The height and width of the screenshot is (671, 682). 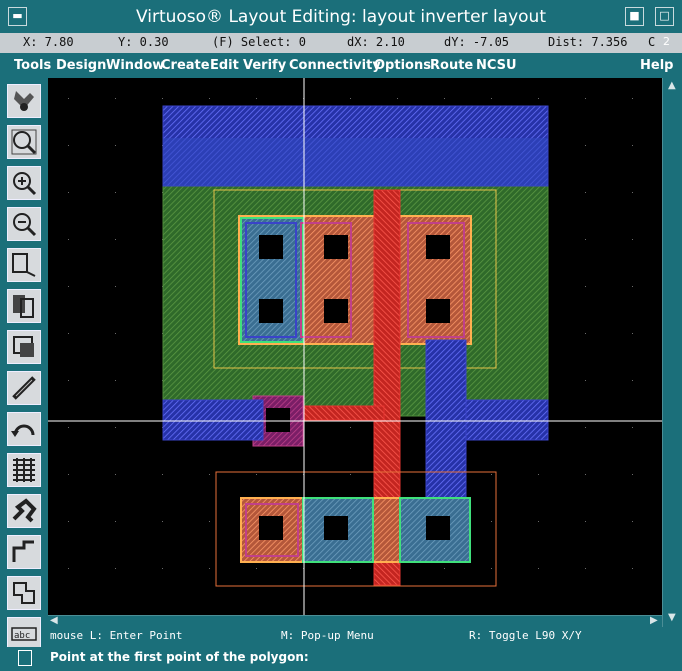 I want to click on menu-design: Design, so click(x=81, y=65).